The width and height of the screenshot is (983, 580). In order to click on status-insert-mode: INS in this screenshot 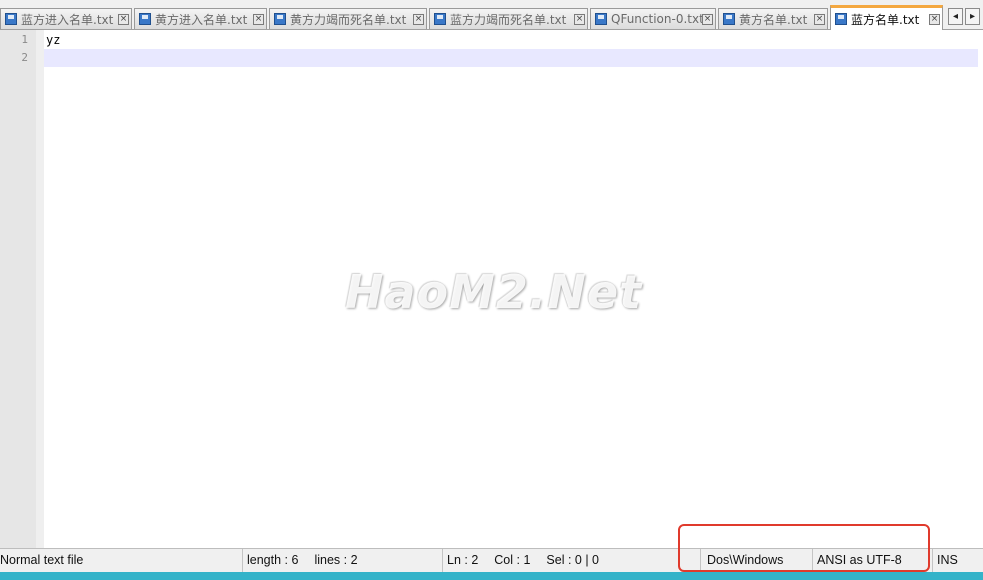, I will do `click(958, 560)`.